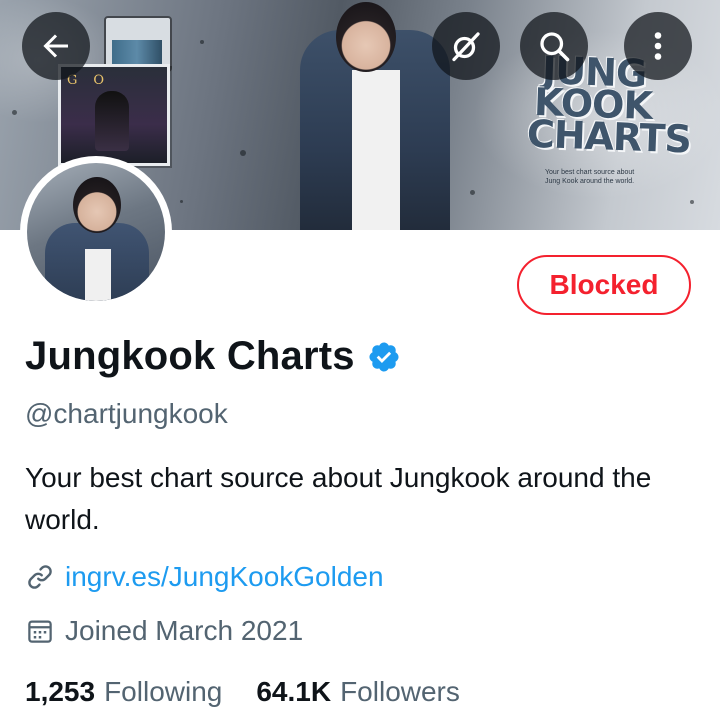 This screenshot has height=728, width=720. Describe the element at coordinates (400, 691) in the screenshot. I see `followers-label: Followers` at that location.